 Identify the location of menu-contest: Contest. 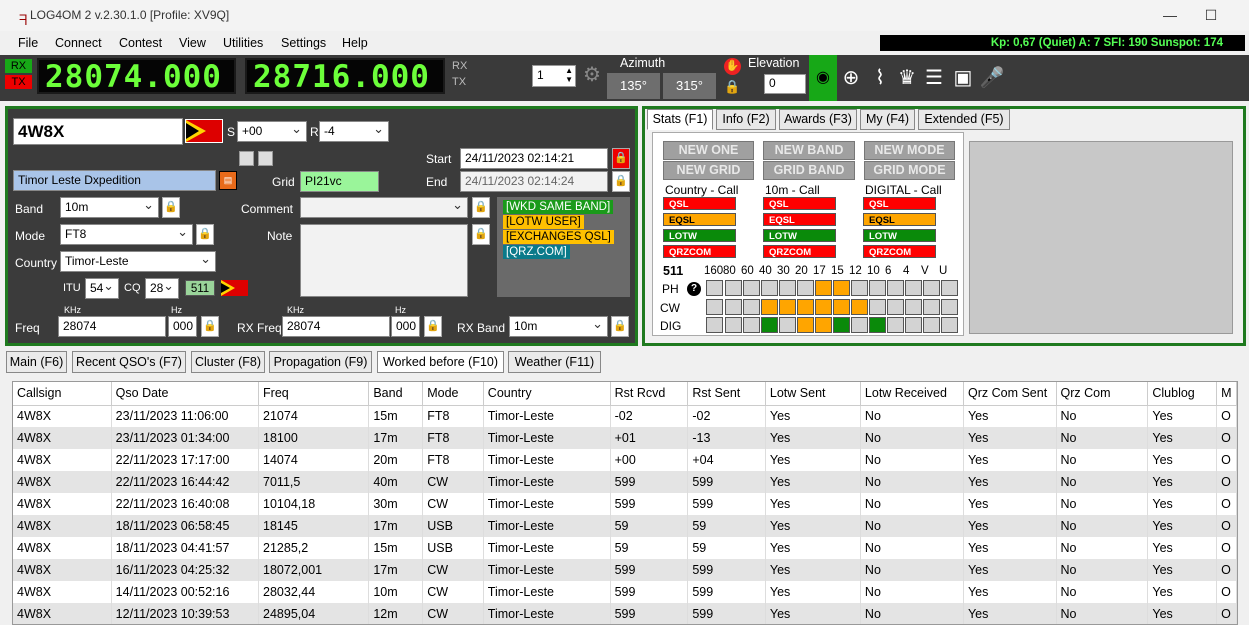
(140, 43).